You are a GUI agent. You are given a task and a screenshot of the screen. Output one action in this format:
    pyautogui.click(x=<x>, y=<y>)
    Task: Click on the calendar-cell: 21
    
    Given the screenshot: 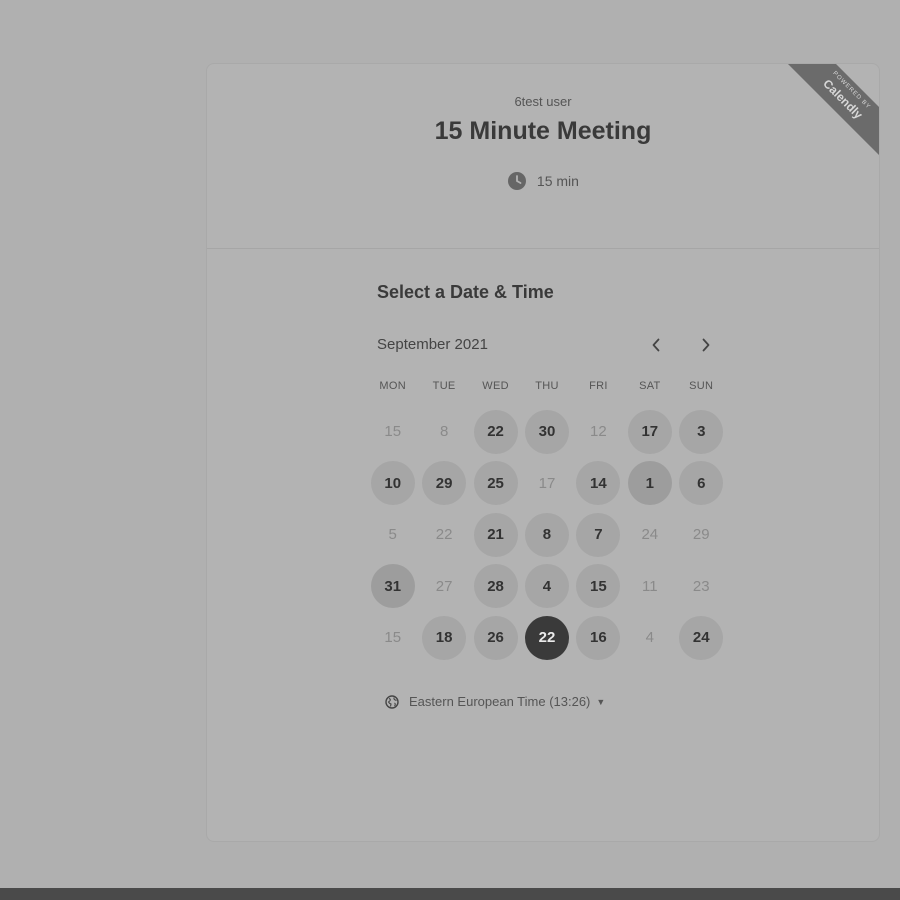 What is the action you would take?
    pyautogui.click(x=495, y=535)
    